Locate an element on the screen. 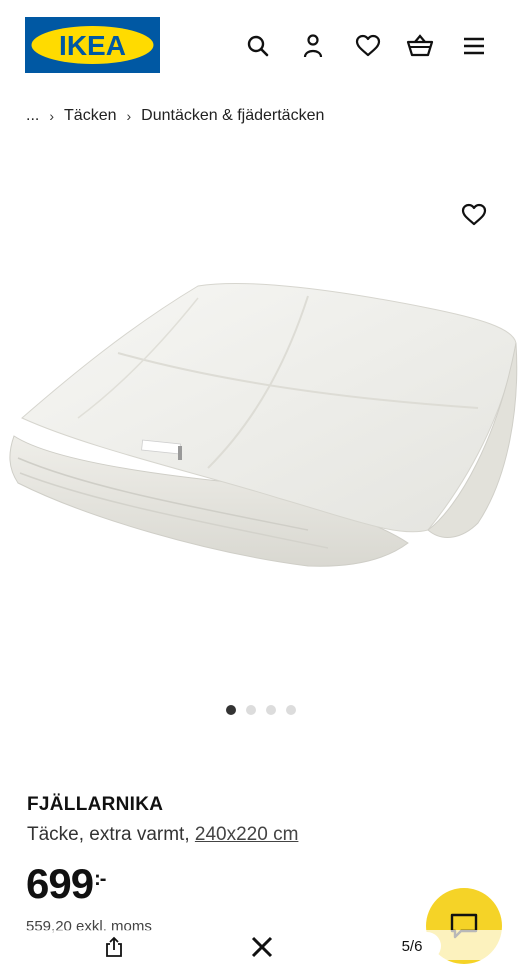 Image resolution: width=529 pixels, height=964 pixels. product-price: 699:- is located at coordinates (66, 884).